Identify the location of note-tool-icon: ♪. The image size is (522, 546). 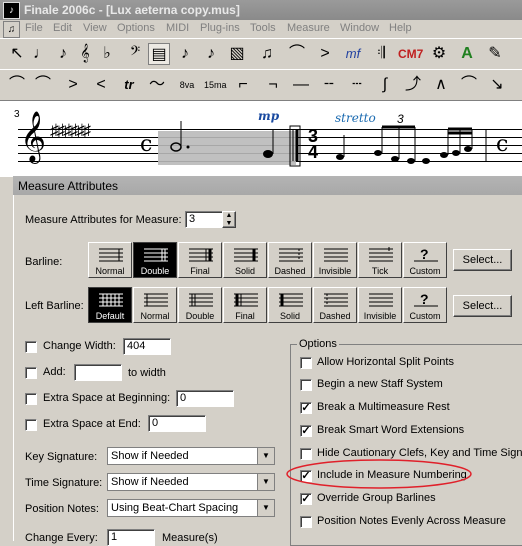
(185, 54).